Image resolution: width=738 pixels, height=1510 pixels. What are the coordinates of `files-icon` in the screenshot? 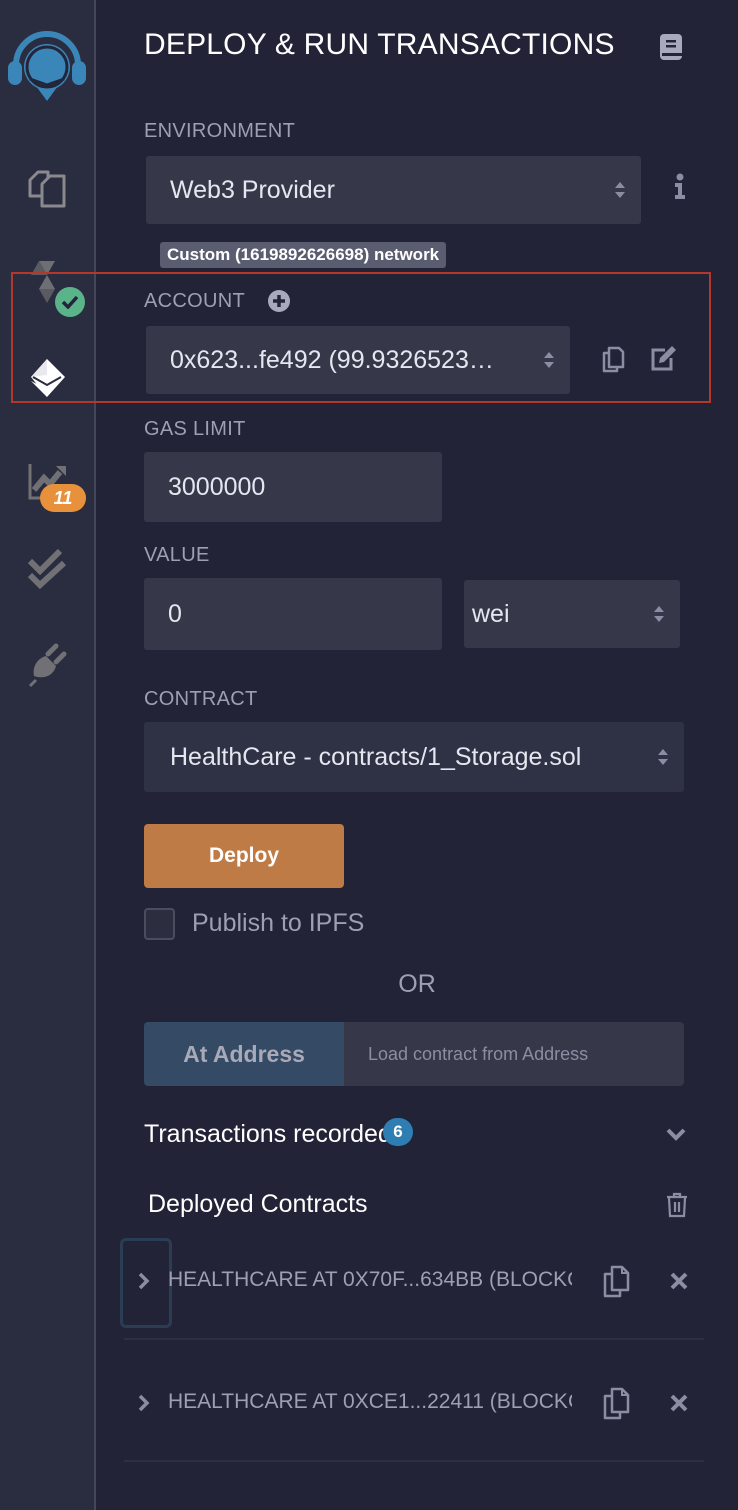 It's located at (47, 187).